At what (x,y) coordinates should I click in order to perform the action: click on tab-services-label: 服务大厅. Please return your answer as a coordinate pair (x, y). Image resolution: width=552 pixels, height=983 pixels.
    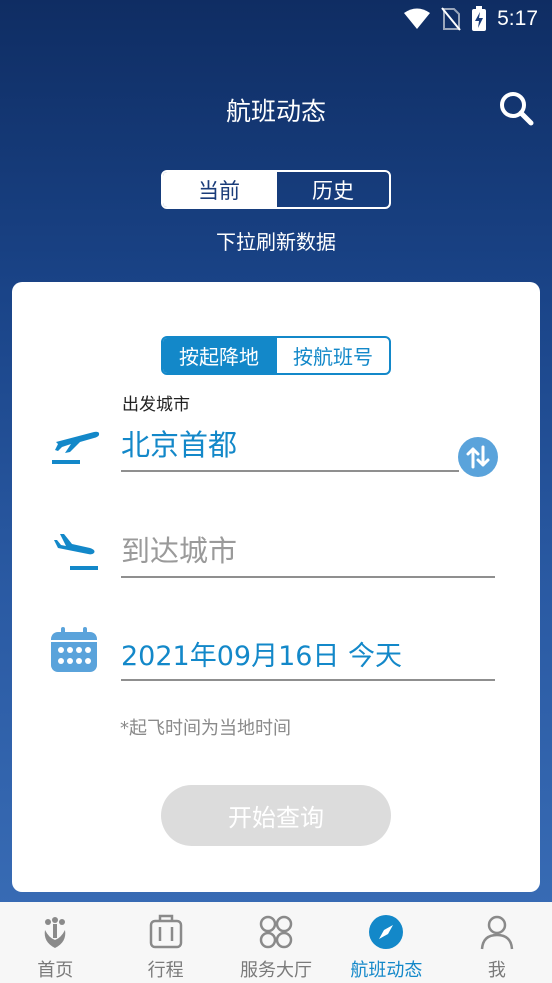
    Looking at the image, I should click on (276, 970).